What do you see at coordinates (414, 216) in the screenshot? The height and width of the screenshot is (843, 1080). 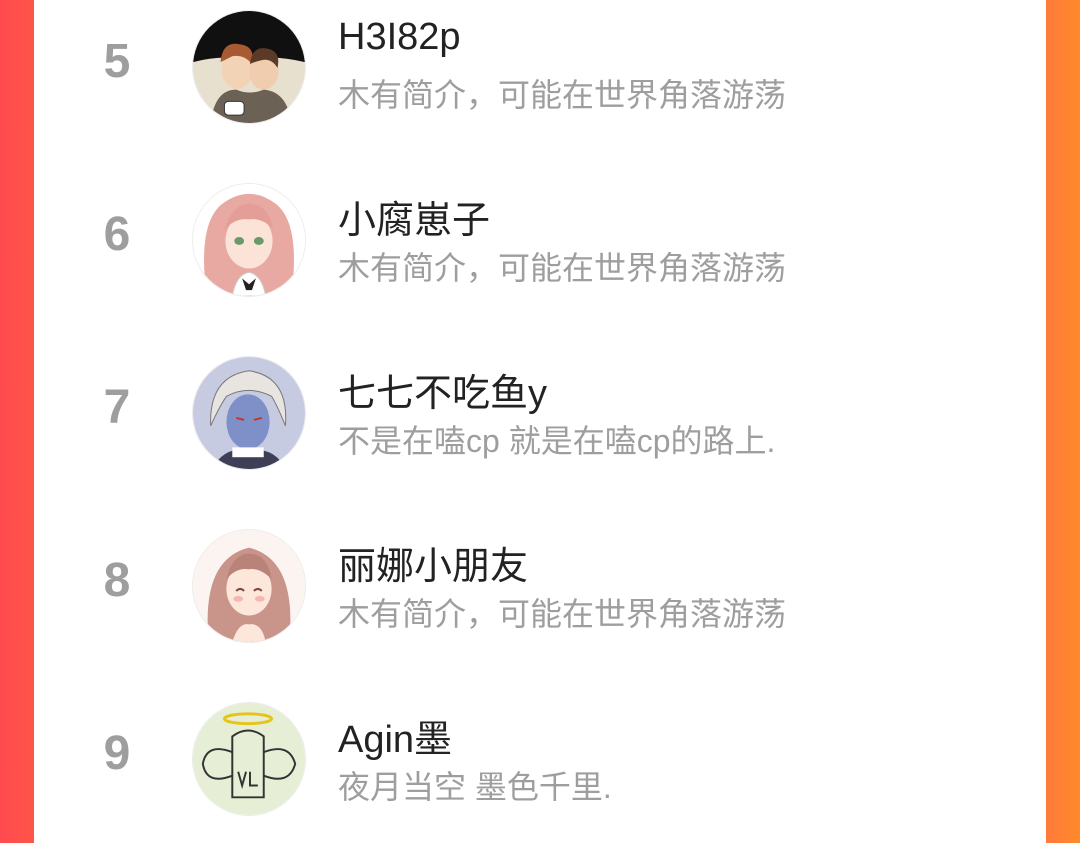 I see `user-name: 小腐崽子` at bounding box center [414, 216].